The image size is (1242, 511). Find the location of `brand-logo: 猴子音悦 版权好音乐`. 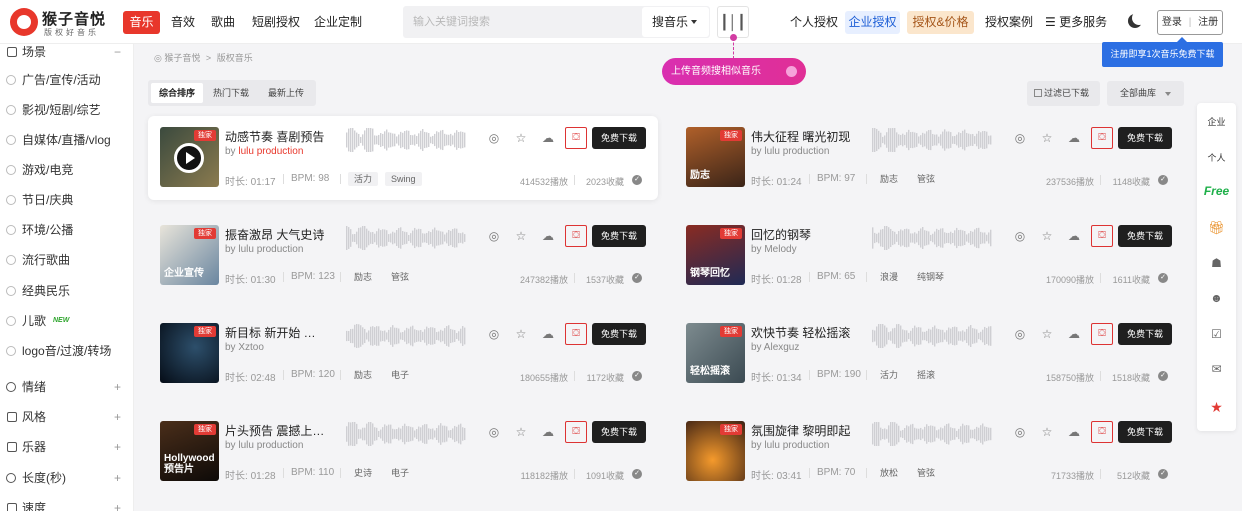

brand-logo: 猴子音悦 版权好音乐 is located at coordinates (57, 22).